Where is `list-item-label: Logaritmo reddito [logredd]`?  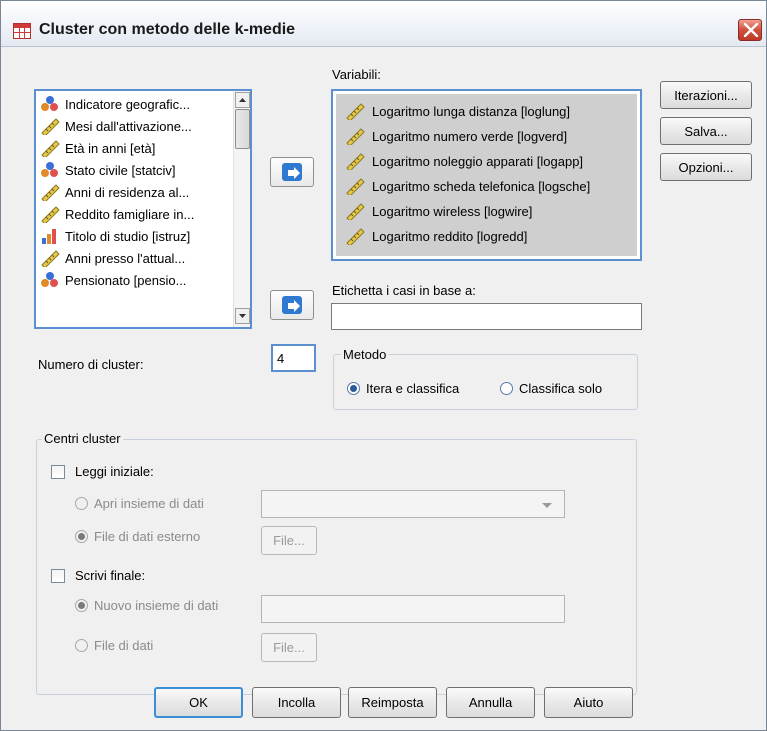
list-item-label: Logaritmo reddito [logredd] is located at coordinates (450, 236).